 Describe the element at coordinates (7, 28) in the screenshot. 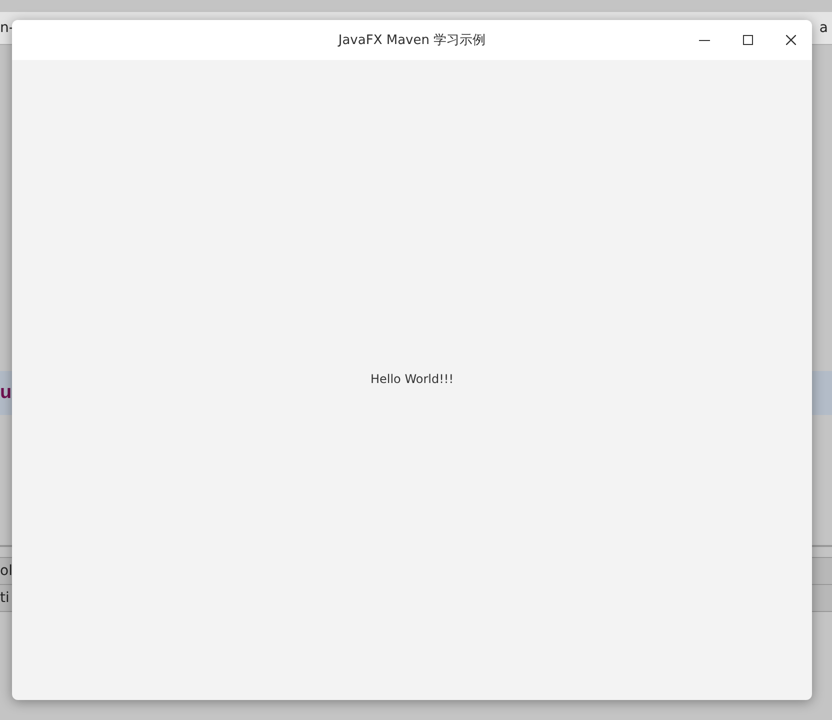

I see `background-text: n-` at that location.